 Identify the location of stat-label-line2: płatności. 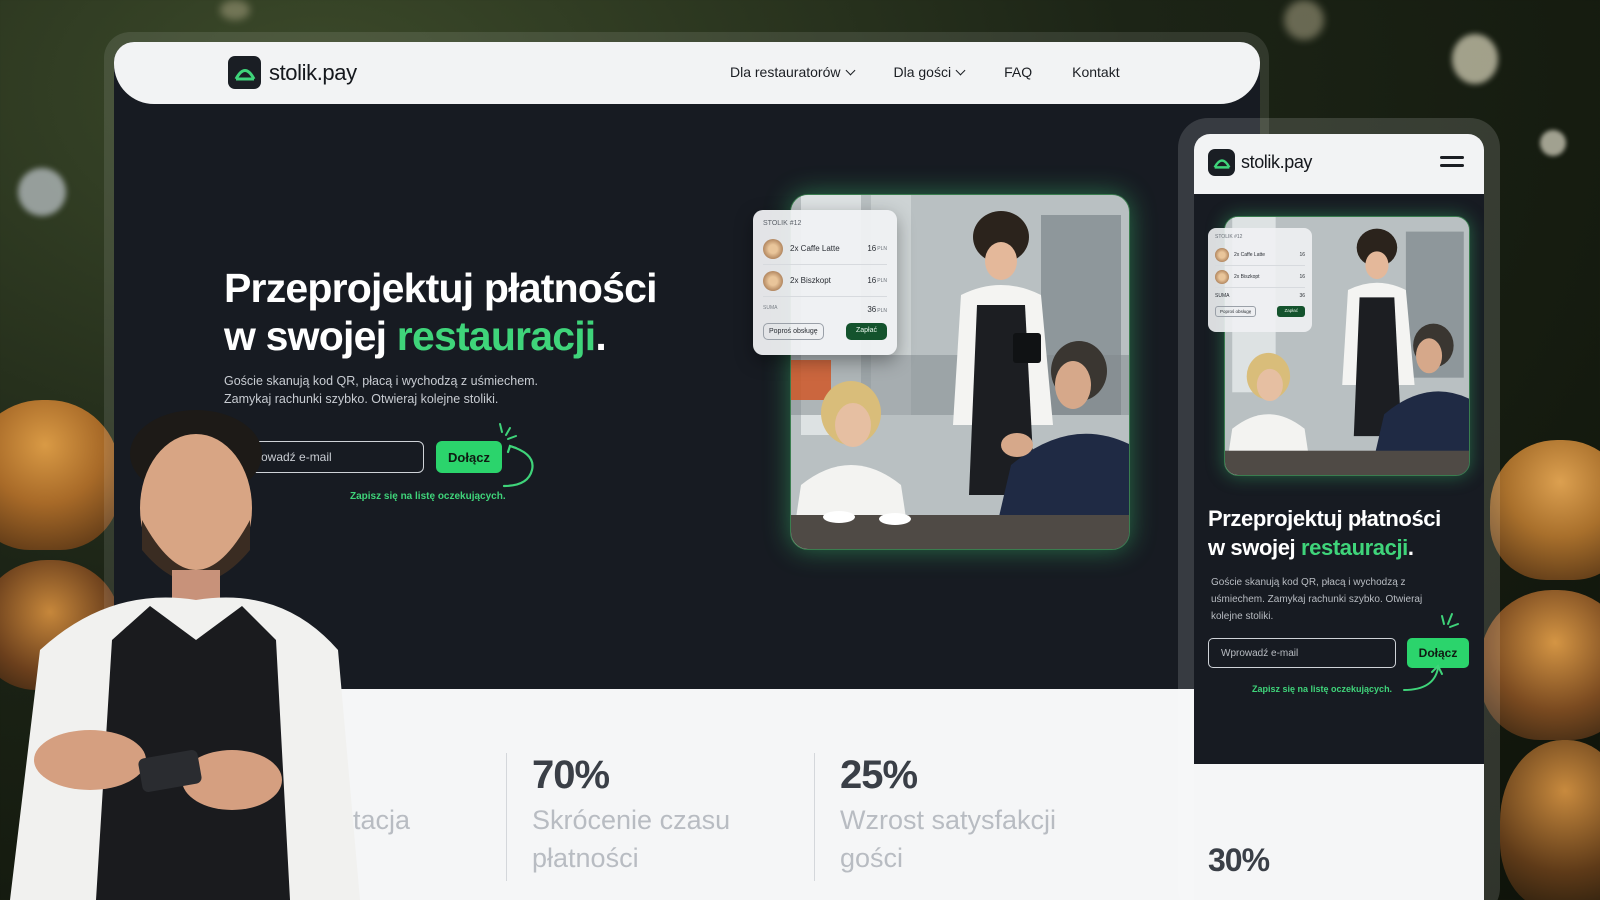
(585, 858).